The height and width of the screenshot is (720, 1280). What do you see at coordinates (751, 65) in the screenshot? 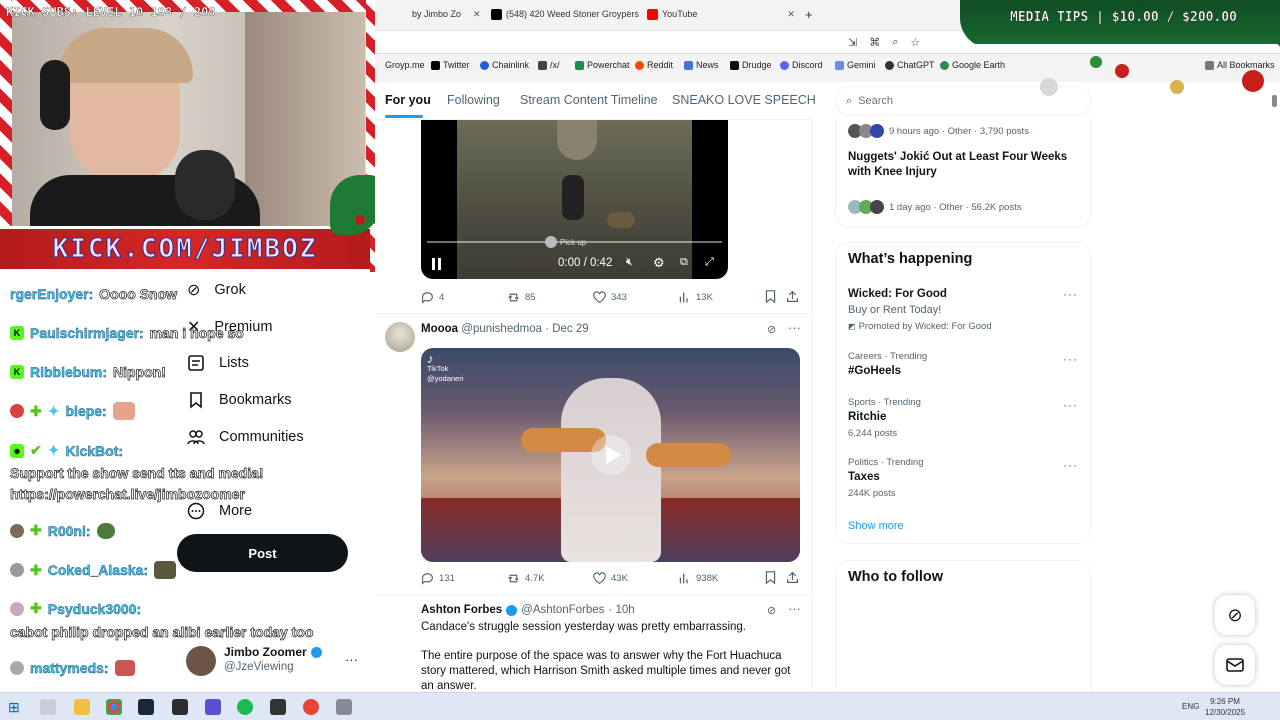
I see `bookmark-item: Drudge` at bounding box center [751, 65].